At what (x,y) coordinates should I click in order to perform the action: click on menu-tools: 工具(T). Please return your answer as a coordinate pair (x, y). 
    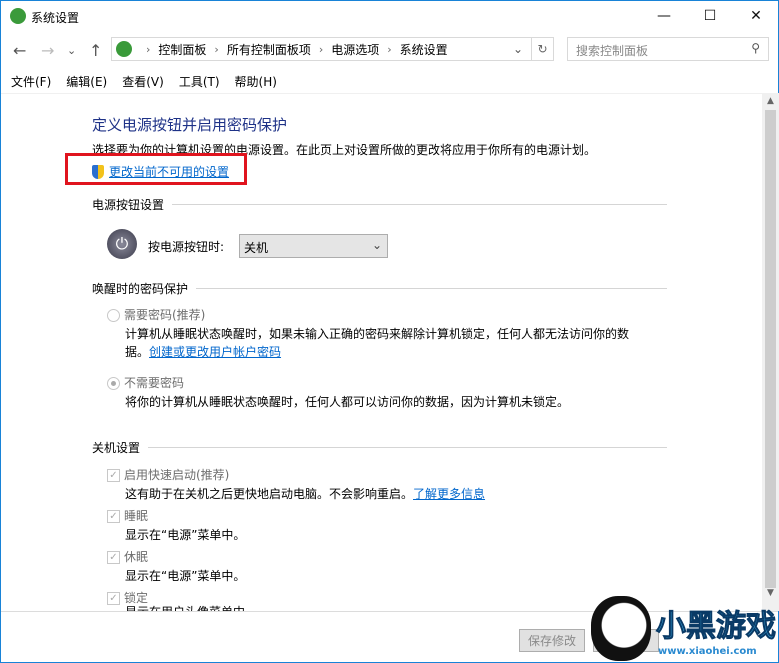
    Looking at the image, I should click on (199, 81).